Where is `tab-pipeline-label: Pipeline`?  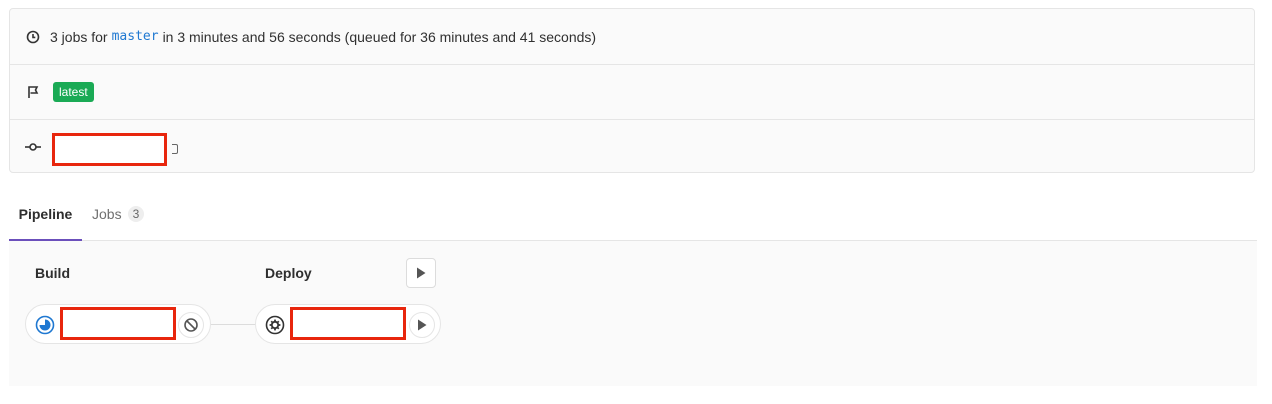 tab-pipeline-label: Pipeline is located at coordinates (45, 213).